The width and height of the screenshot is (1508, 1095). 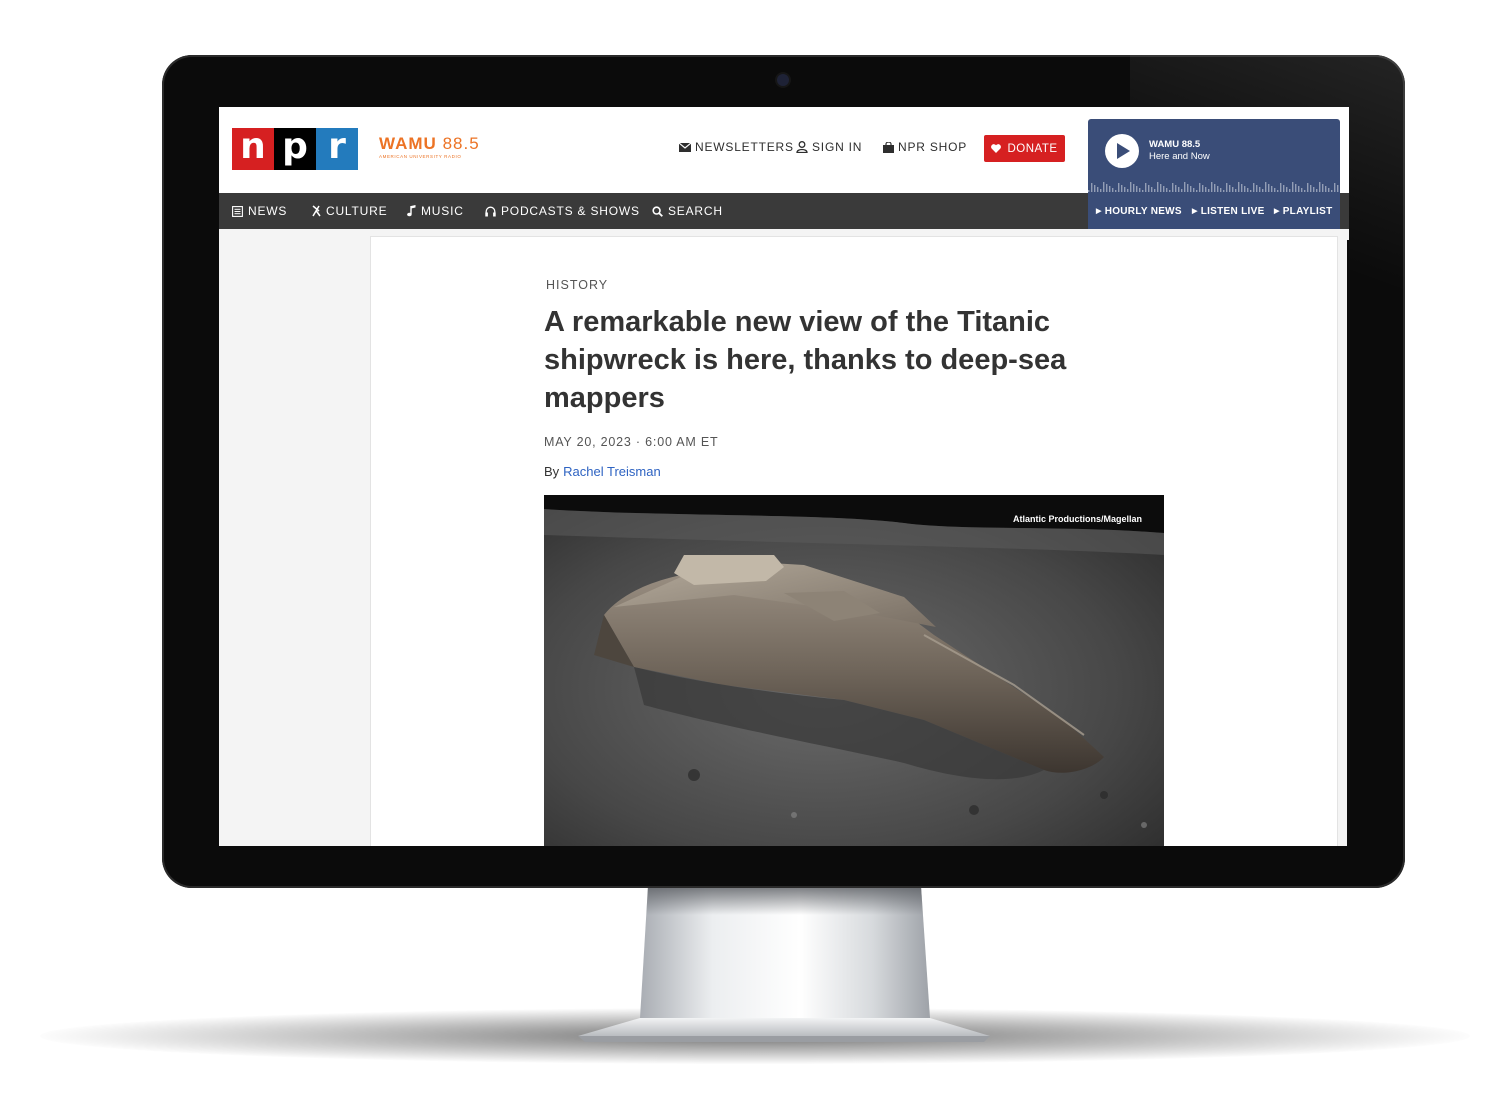 I want to click on nav-edge, so click(x=1344, y=211).